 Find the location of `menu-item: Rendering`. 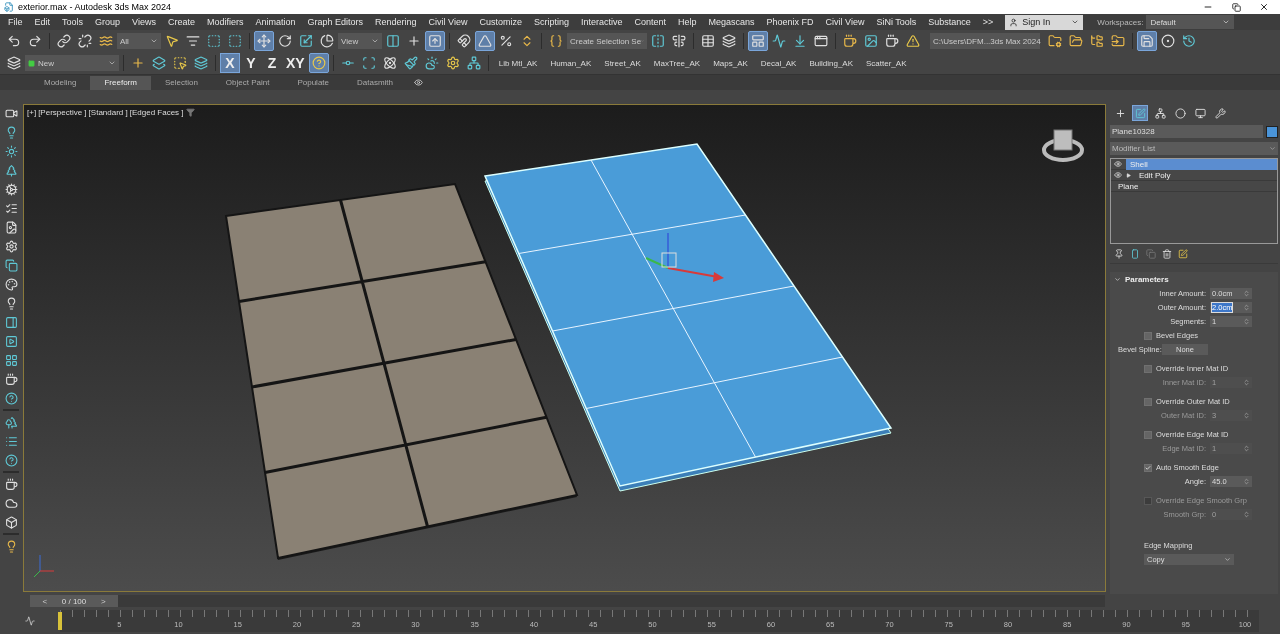

menu-item: Rendering is located at coordinates (396, 22).